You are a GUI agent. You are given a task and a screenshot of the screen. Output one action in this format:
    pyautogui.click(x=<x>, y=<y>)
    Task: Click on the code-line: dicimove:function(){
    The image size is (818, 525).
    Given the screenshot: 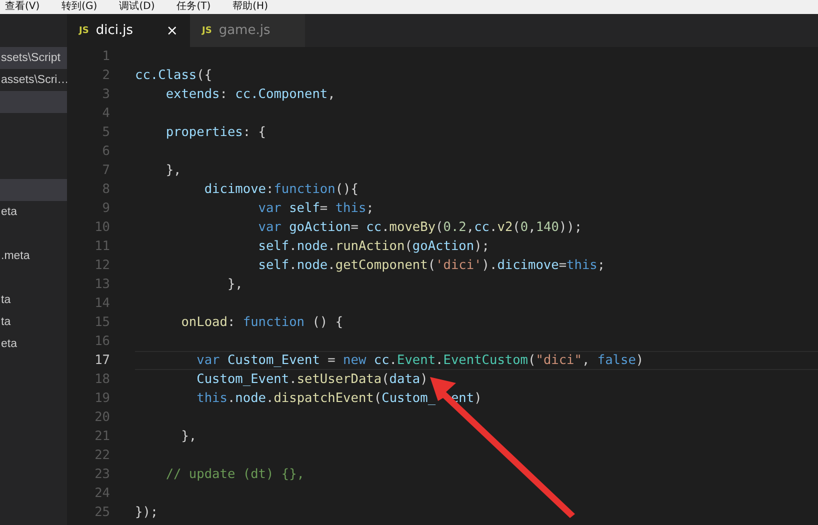 What is the action you would take?
    pyautogui.click(x=280, y=189)
    